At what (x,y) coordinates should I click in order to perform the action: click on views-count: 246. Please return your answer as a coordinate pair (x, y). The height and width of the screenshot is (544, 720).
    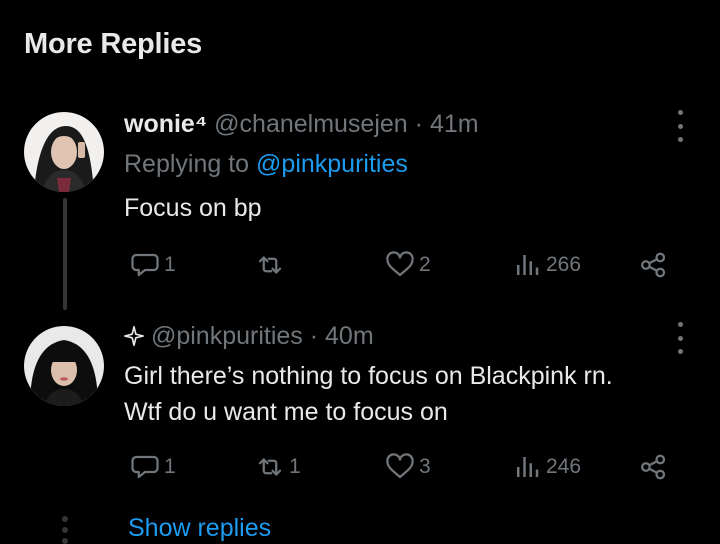
    Looking at the image, I should click on (564, 466).